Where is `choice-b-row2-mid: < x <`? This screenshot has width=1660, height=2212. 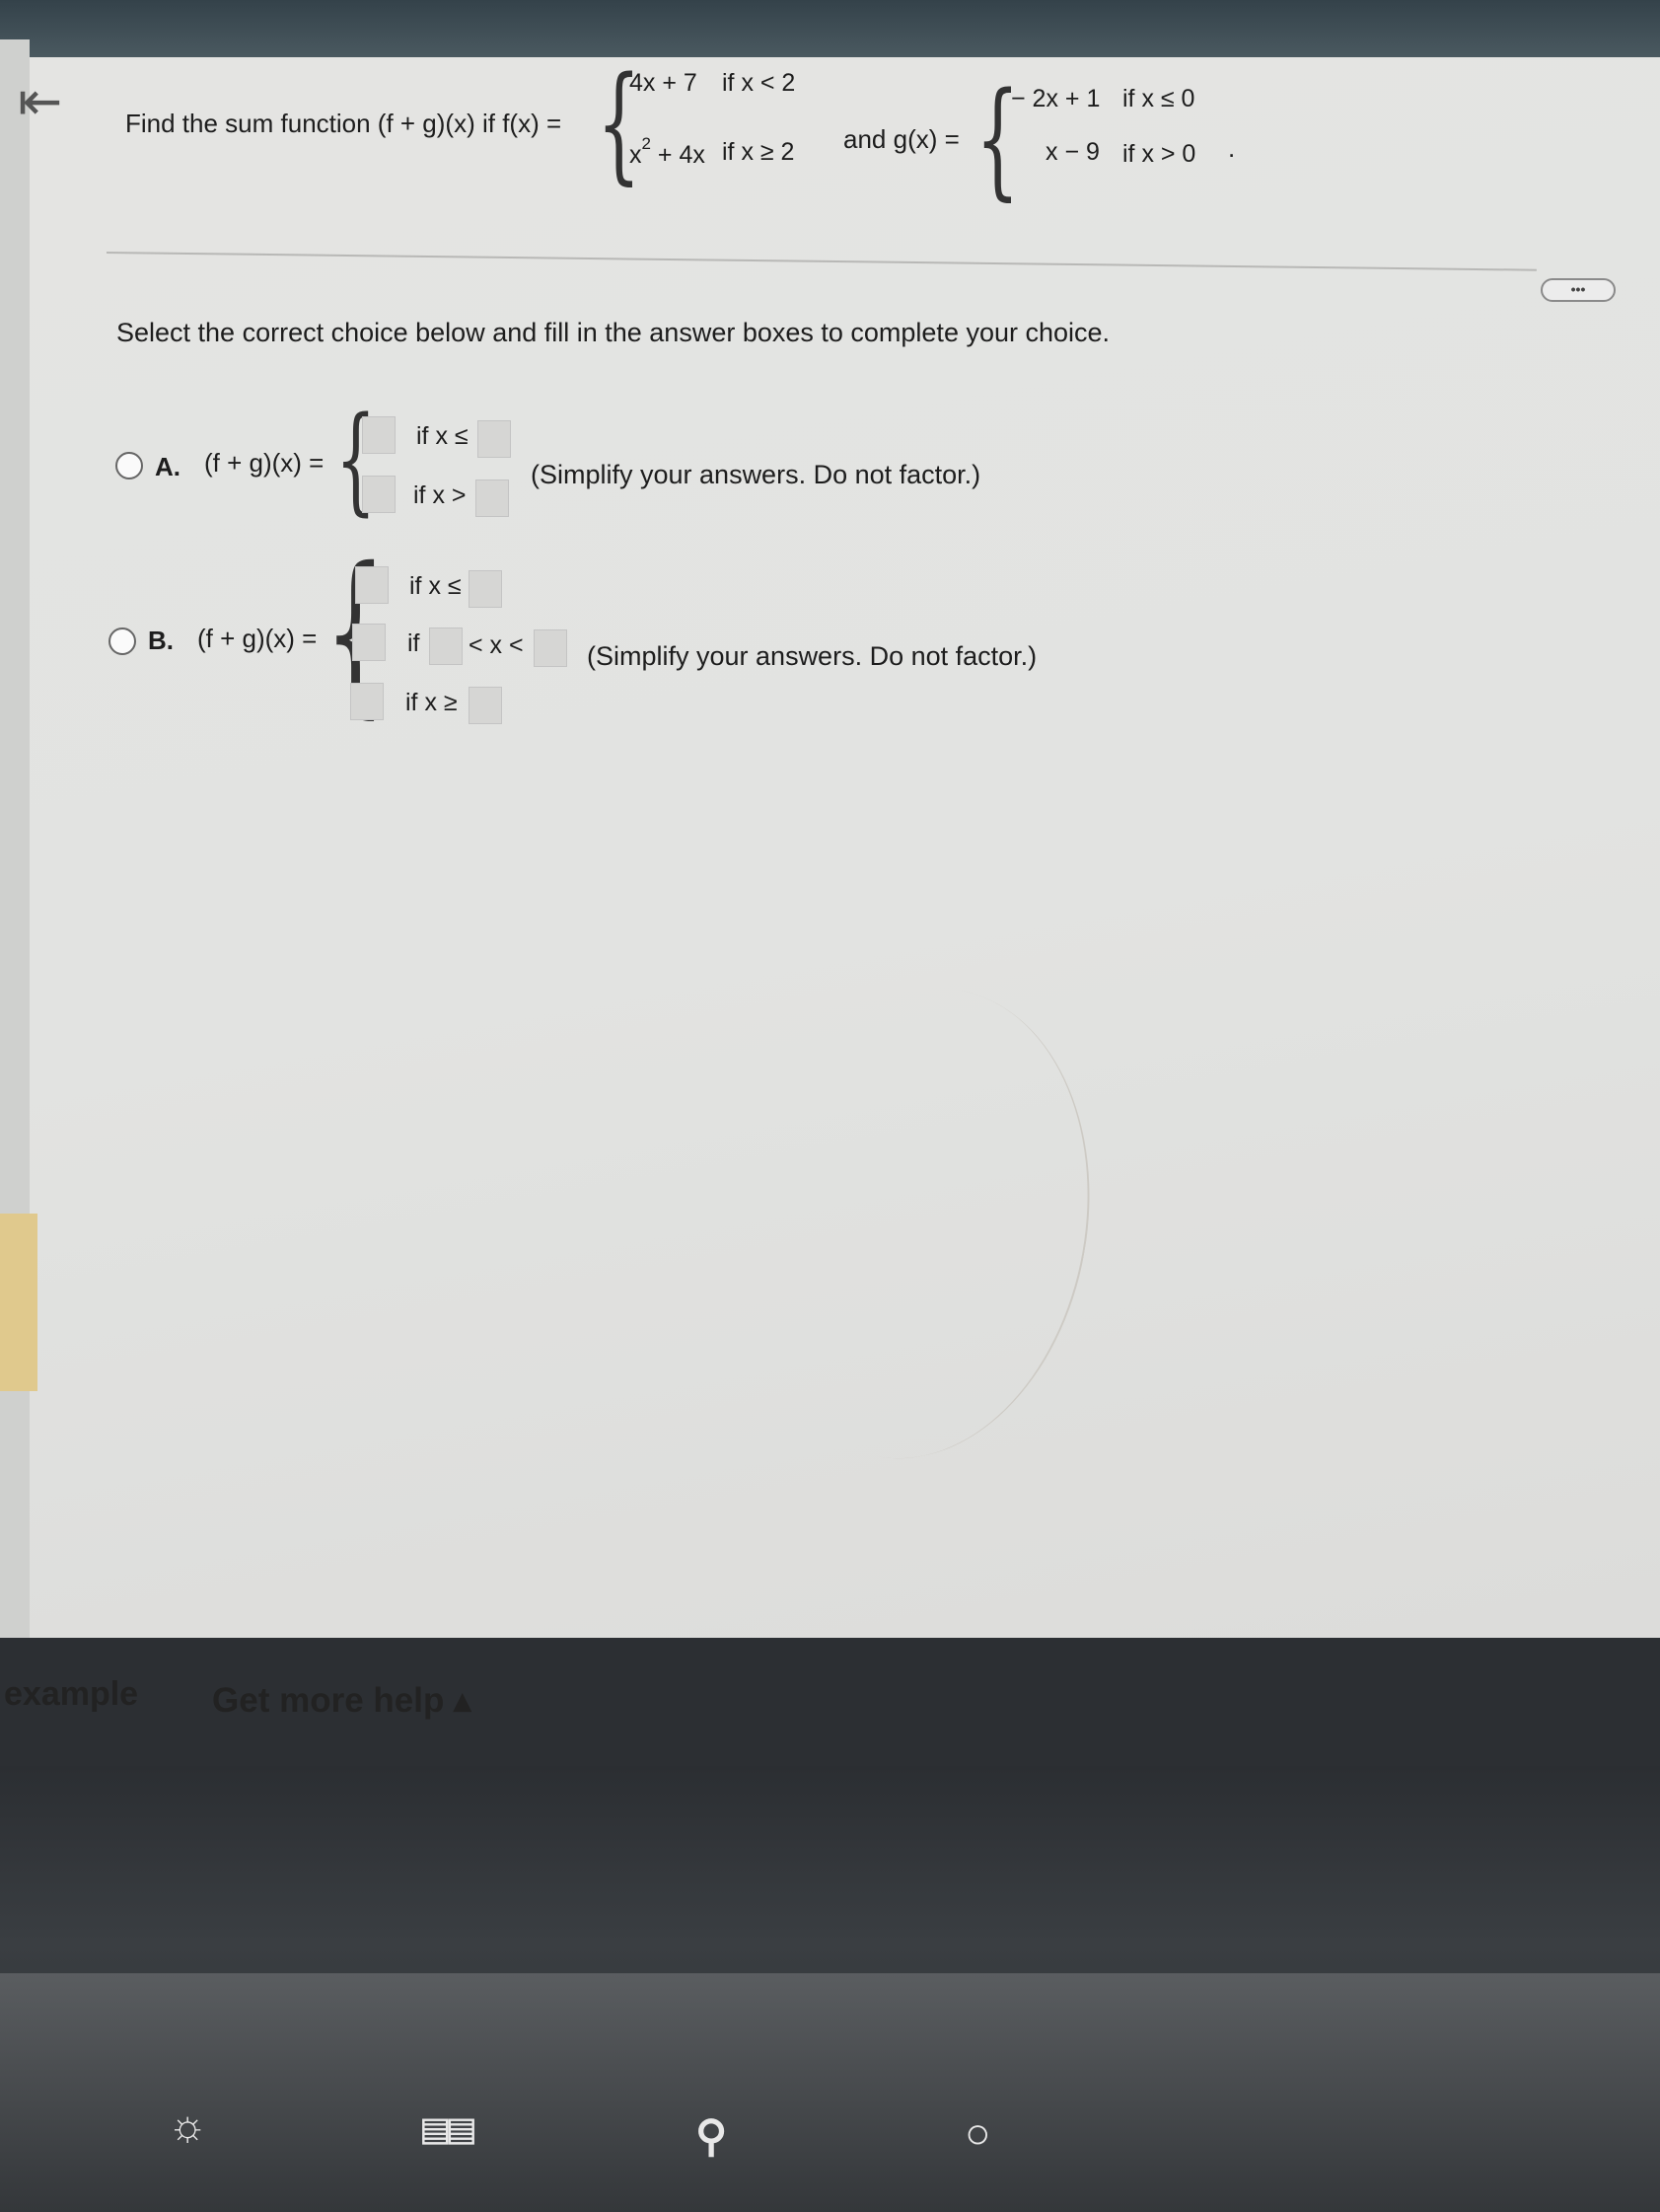 choice-b-row2-mid: < x < is located at coordinates (496, 645).